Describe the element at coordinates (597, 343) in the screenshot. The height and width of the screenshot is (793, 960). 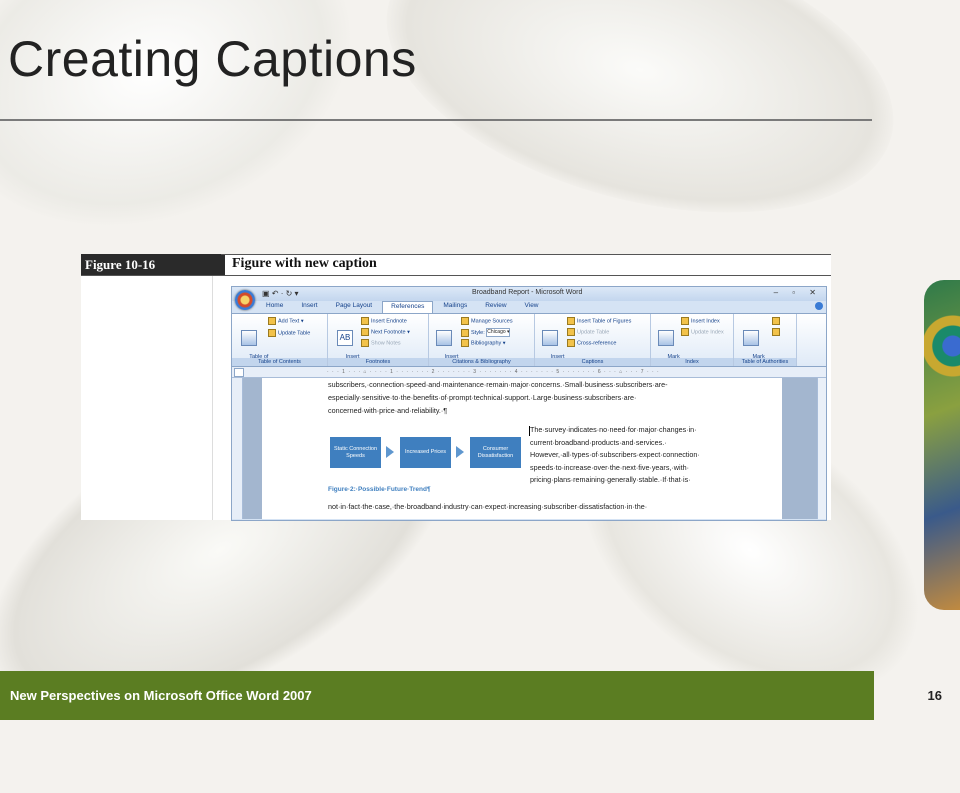
I see `cross-reference-label: Cross-reference` at that location.